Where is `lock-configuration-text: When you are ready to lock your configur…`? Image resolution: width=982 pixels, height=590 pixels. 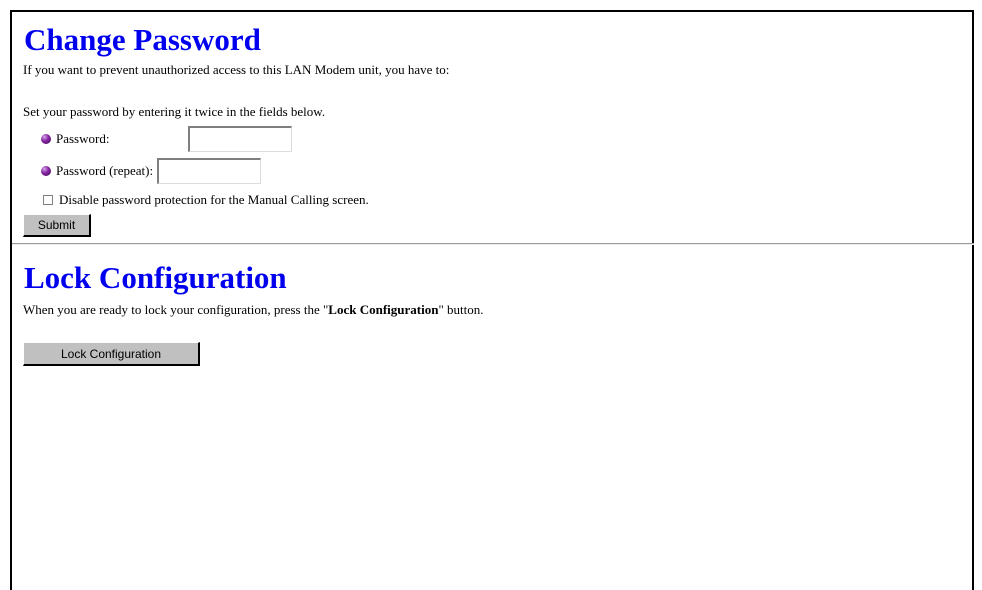 lock-configuration-text: When you are ready to lock your configur… is located at coordinates (253, 310).